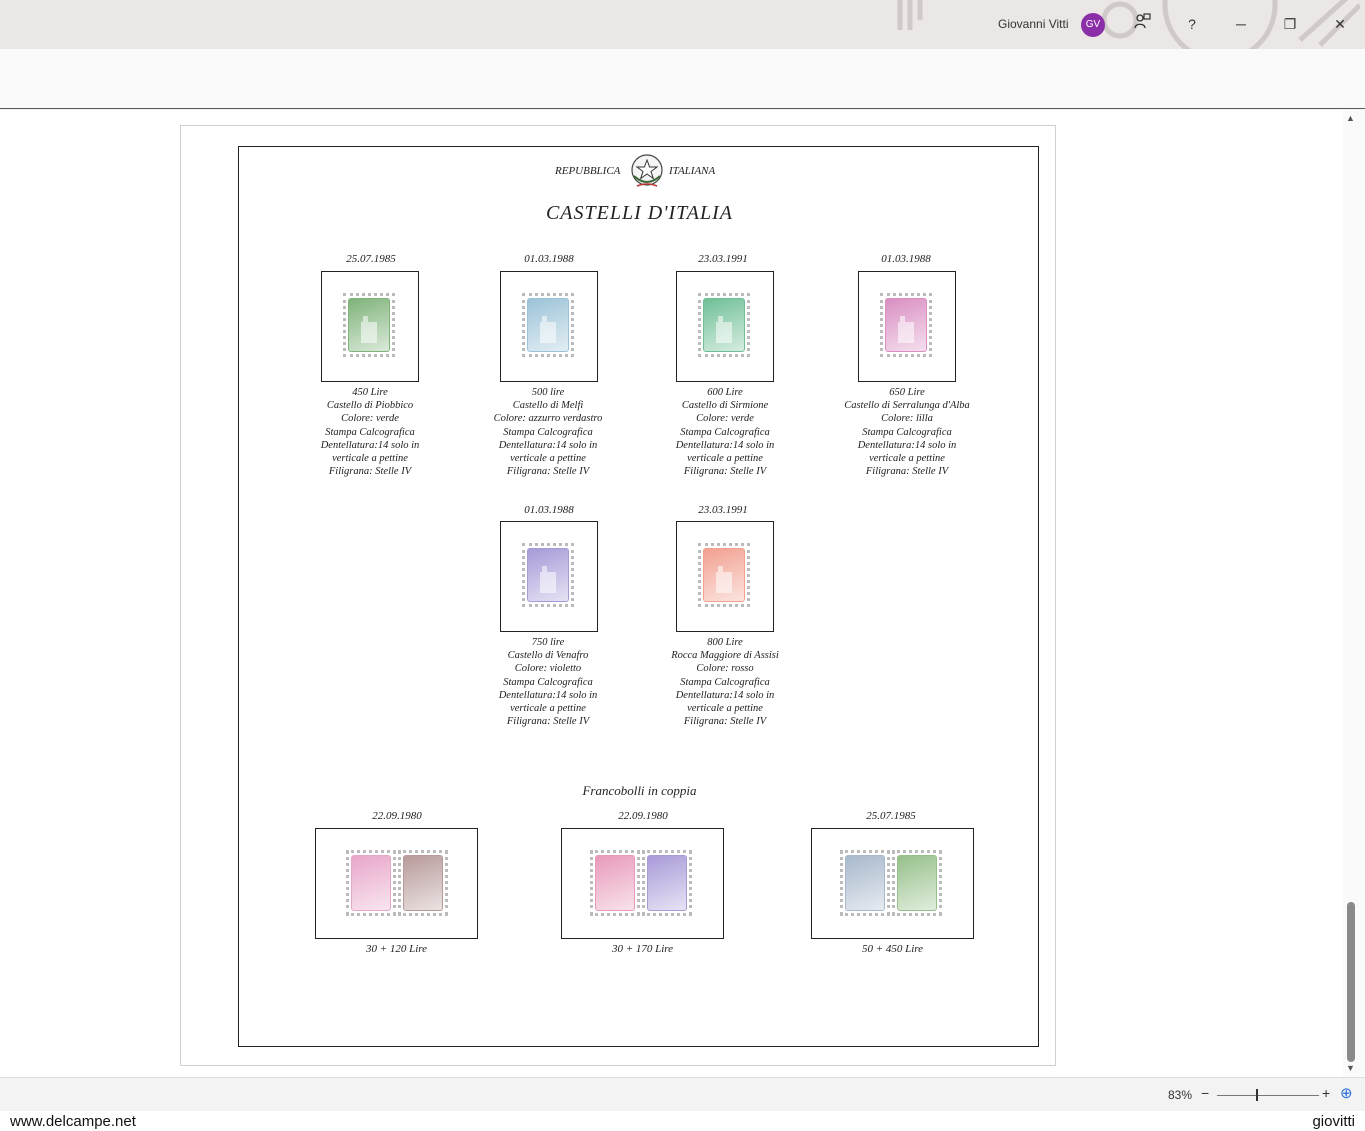 This screenshot has height=1131, width=1365. Describe the element at coordinates (1268, 1095) in the screenshot. I see `zoom-slider` at that location.